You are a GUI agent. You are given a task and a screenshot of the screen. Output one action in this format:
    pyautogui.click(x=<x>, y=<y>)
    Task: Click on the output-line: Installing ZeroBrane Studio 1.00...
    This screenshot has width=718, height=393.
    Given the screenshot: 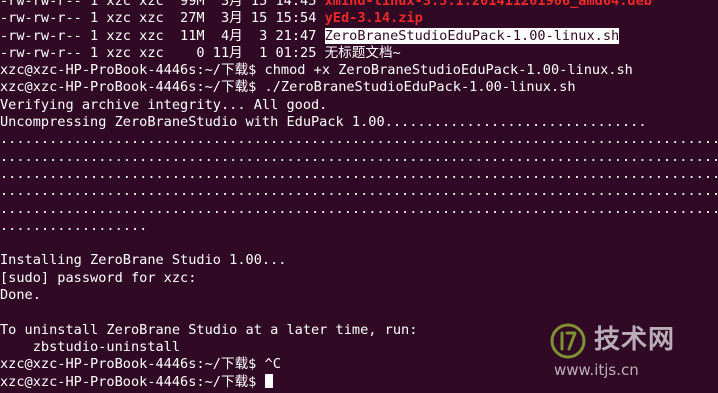 What is the action you would take?
    pyautogui.click(x=143, y=260)
    